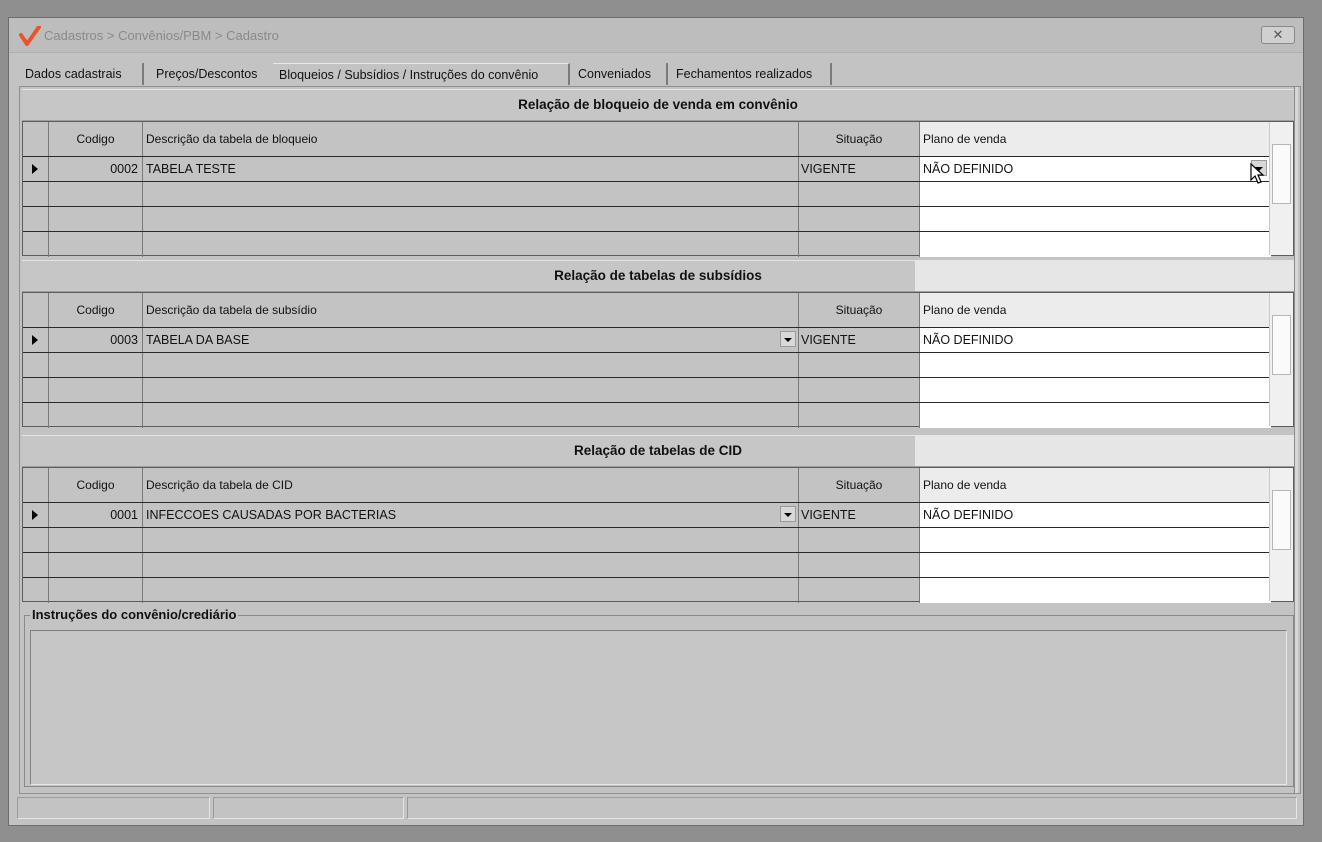 Image resolution: width=1322 pixels, height=842 pixels. I want to click on cell-codigo: 0002, so click(96, 169).